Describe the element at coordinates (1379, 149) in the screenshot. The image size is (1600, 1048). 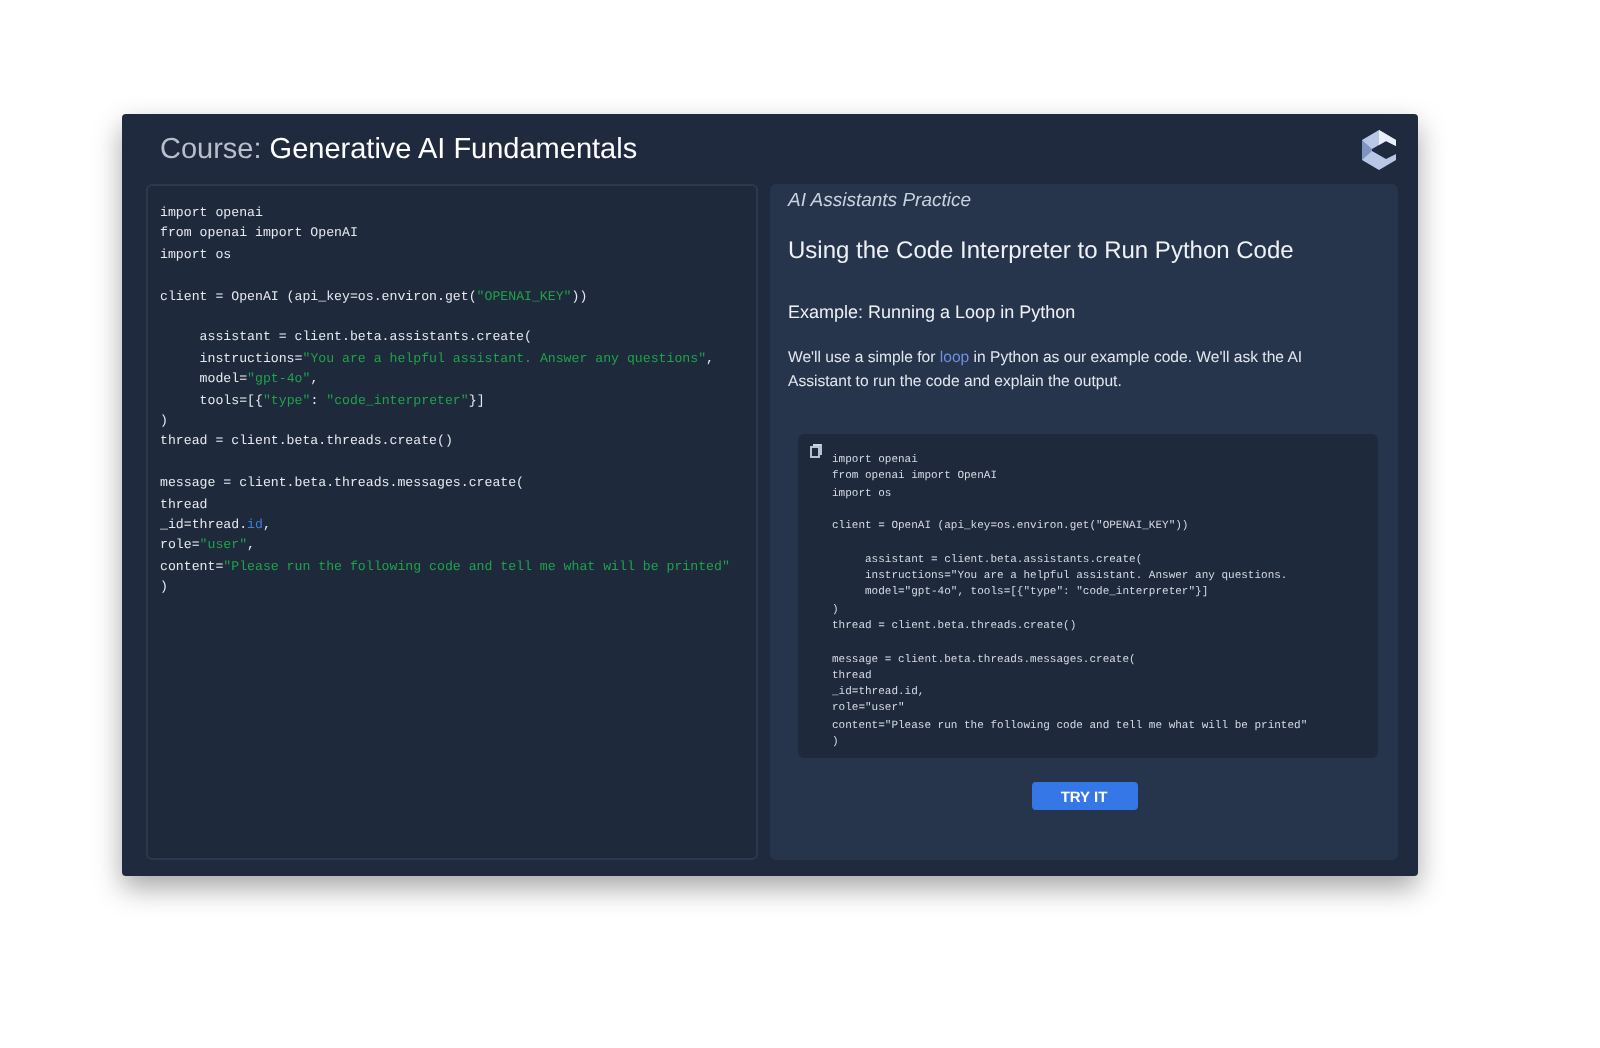
I see `logo-icon` at that location.